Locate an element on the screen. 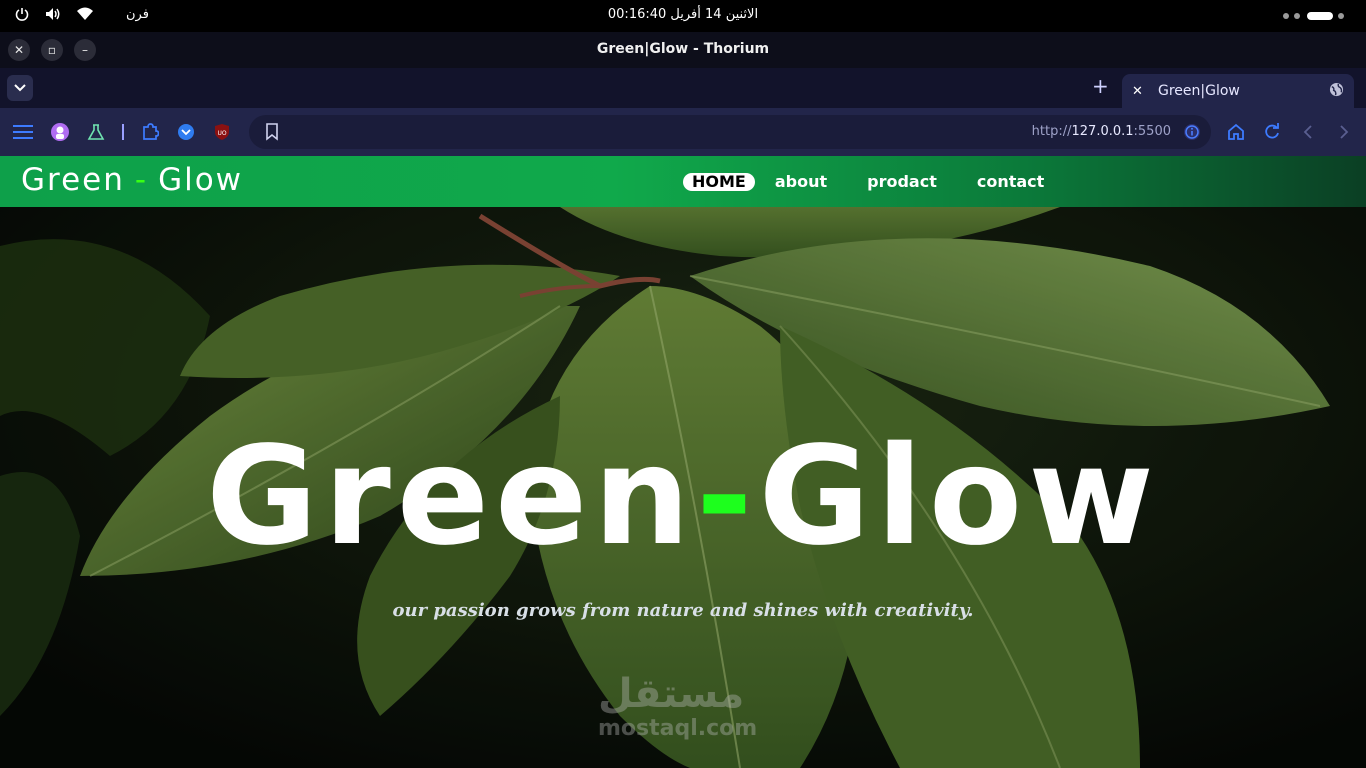 The width and height of the screenshot is (1366, 768). hero-title-glow: Glow is located at coordinates (959, 497).